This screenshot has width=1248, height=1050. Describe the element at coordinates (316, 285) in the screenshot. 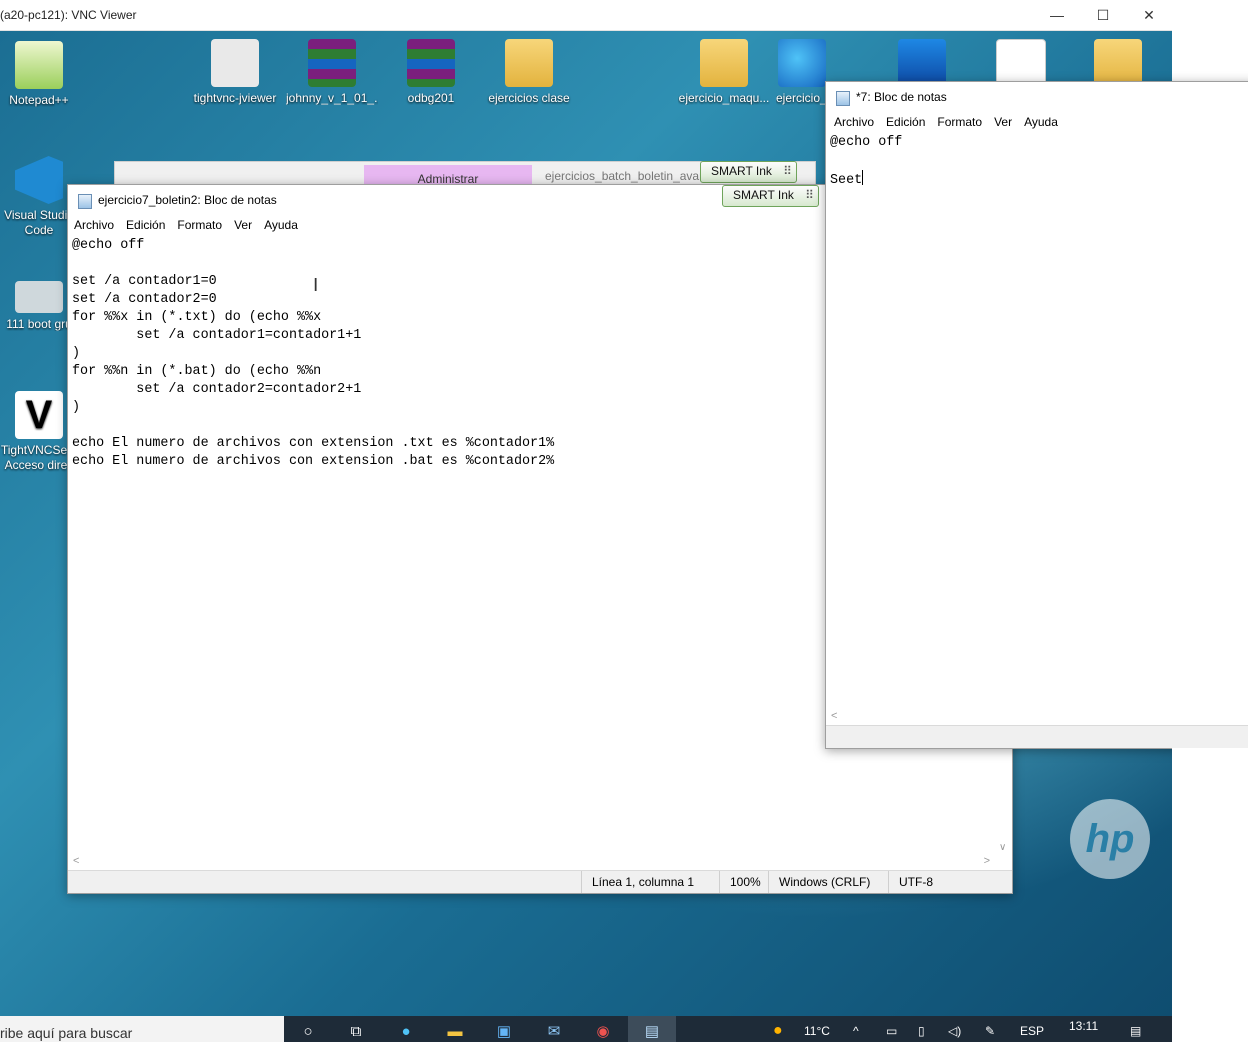

I see `text-cursor-icon: I` at that location.